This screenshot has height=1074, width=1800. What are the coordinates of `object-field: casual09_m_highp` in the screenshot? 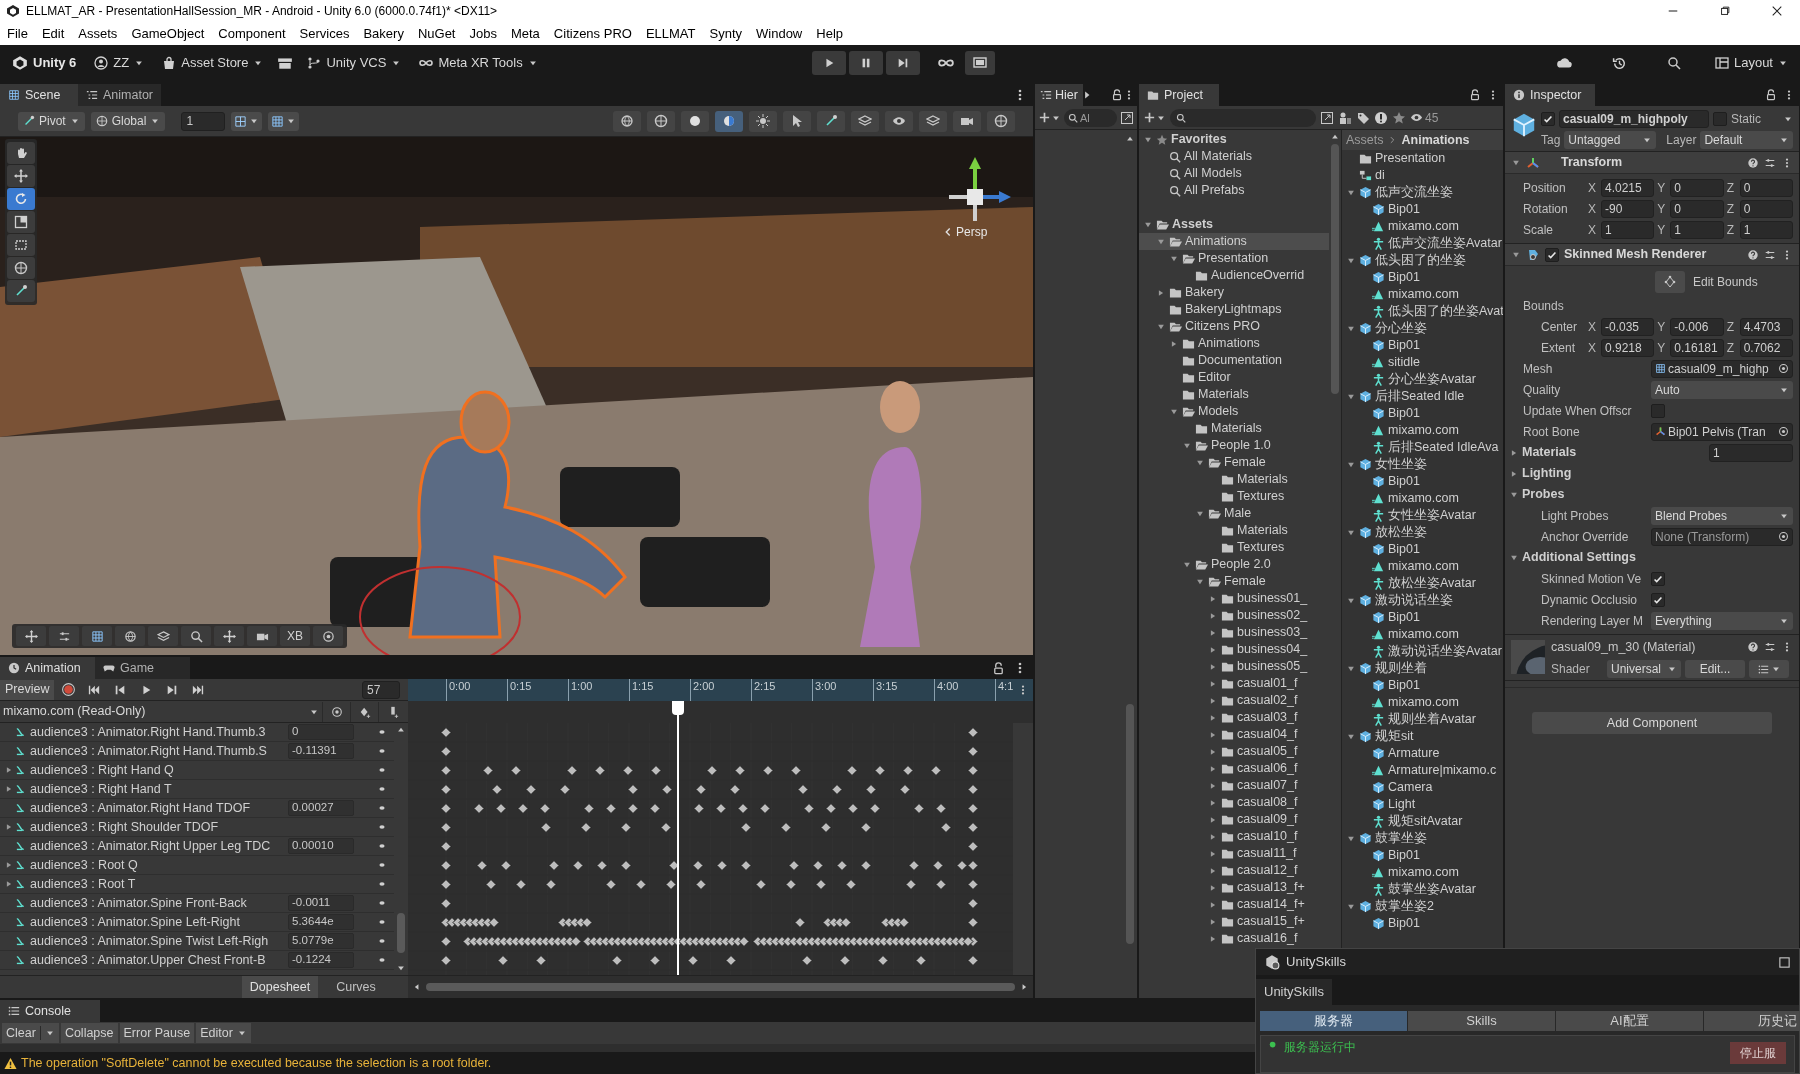 It's located at (1722, 368).